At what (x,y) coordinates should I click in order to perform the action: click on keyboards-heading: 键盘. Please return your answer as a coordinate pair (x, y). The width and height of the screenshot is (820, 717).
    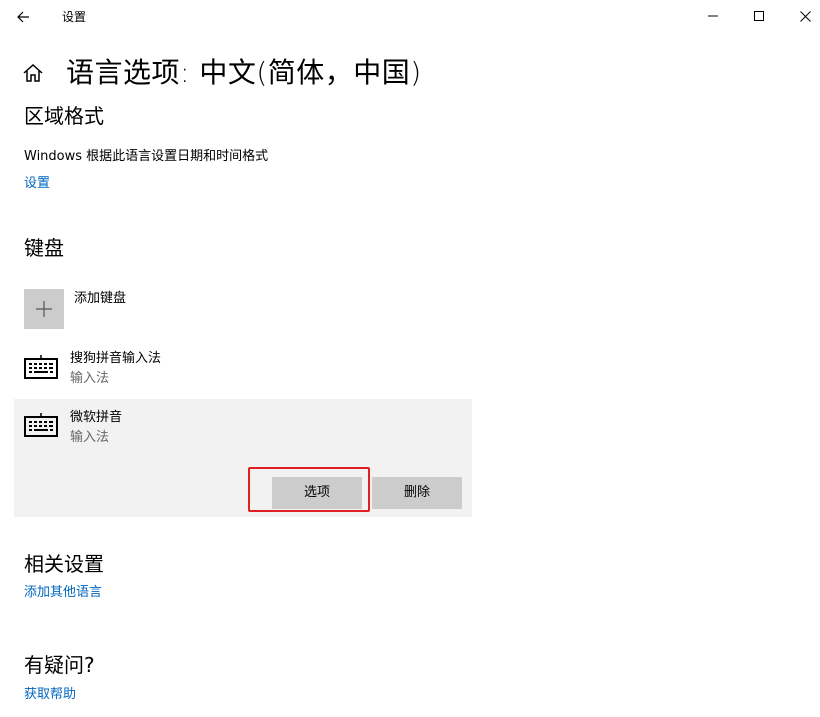
    Looking at the image, I should click on (44, 248).